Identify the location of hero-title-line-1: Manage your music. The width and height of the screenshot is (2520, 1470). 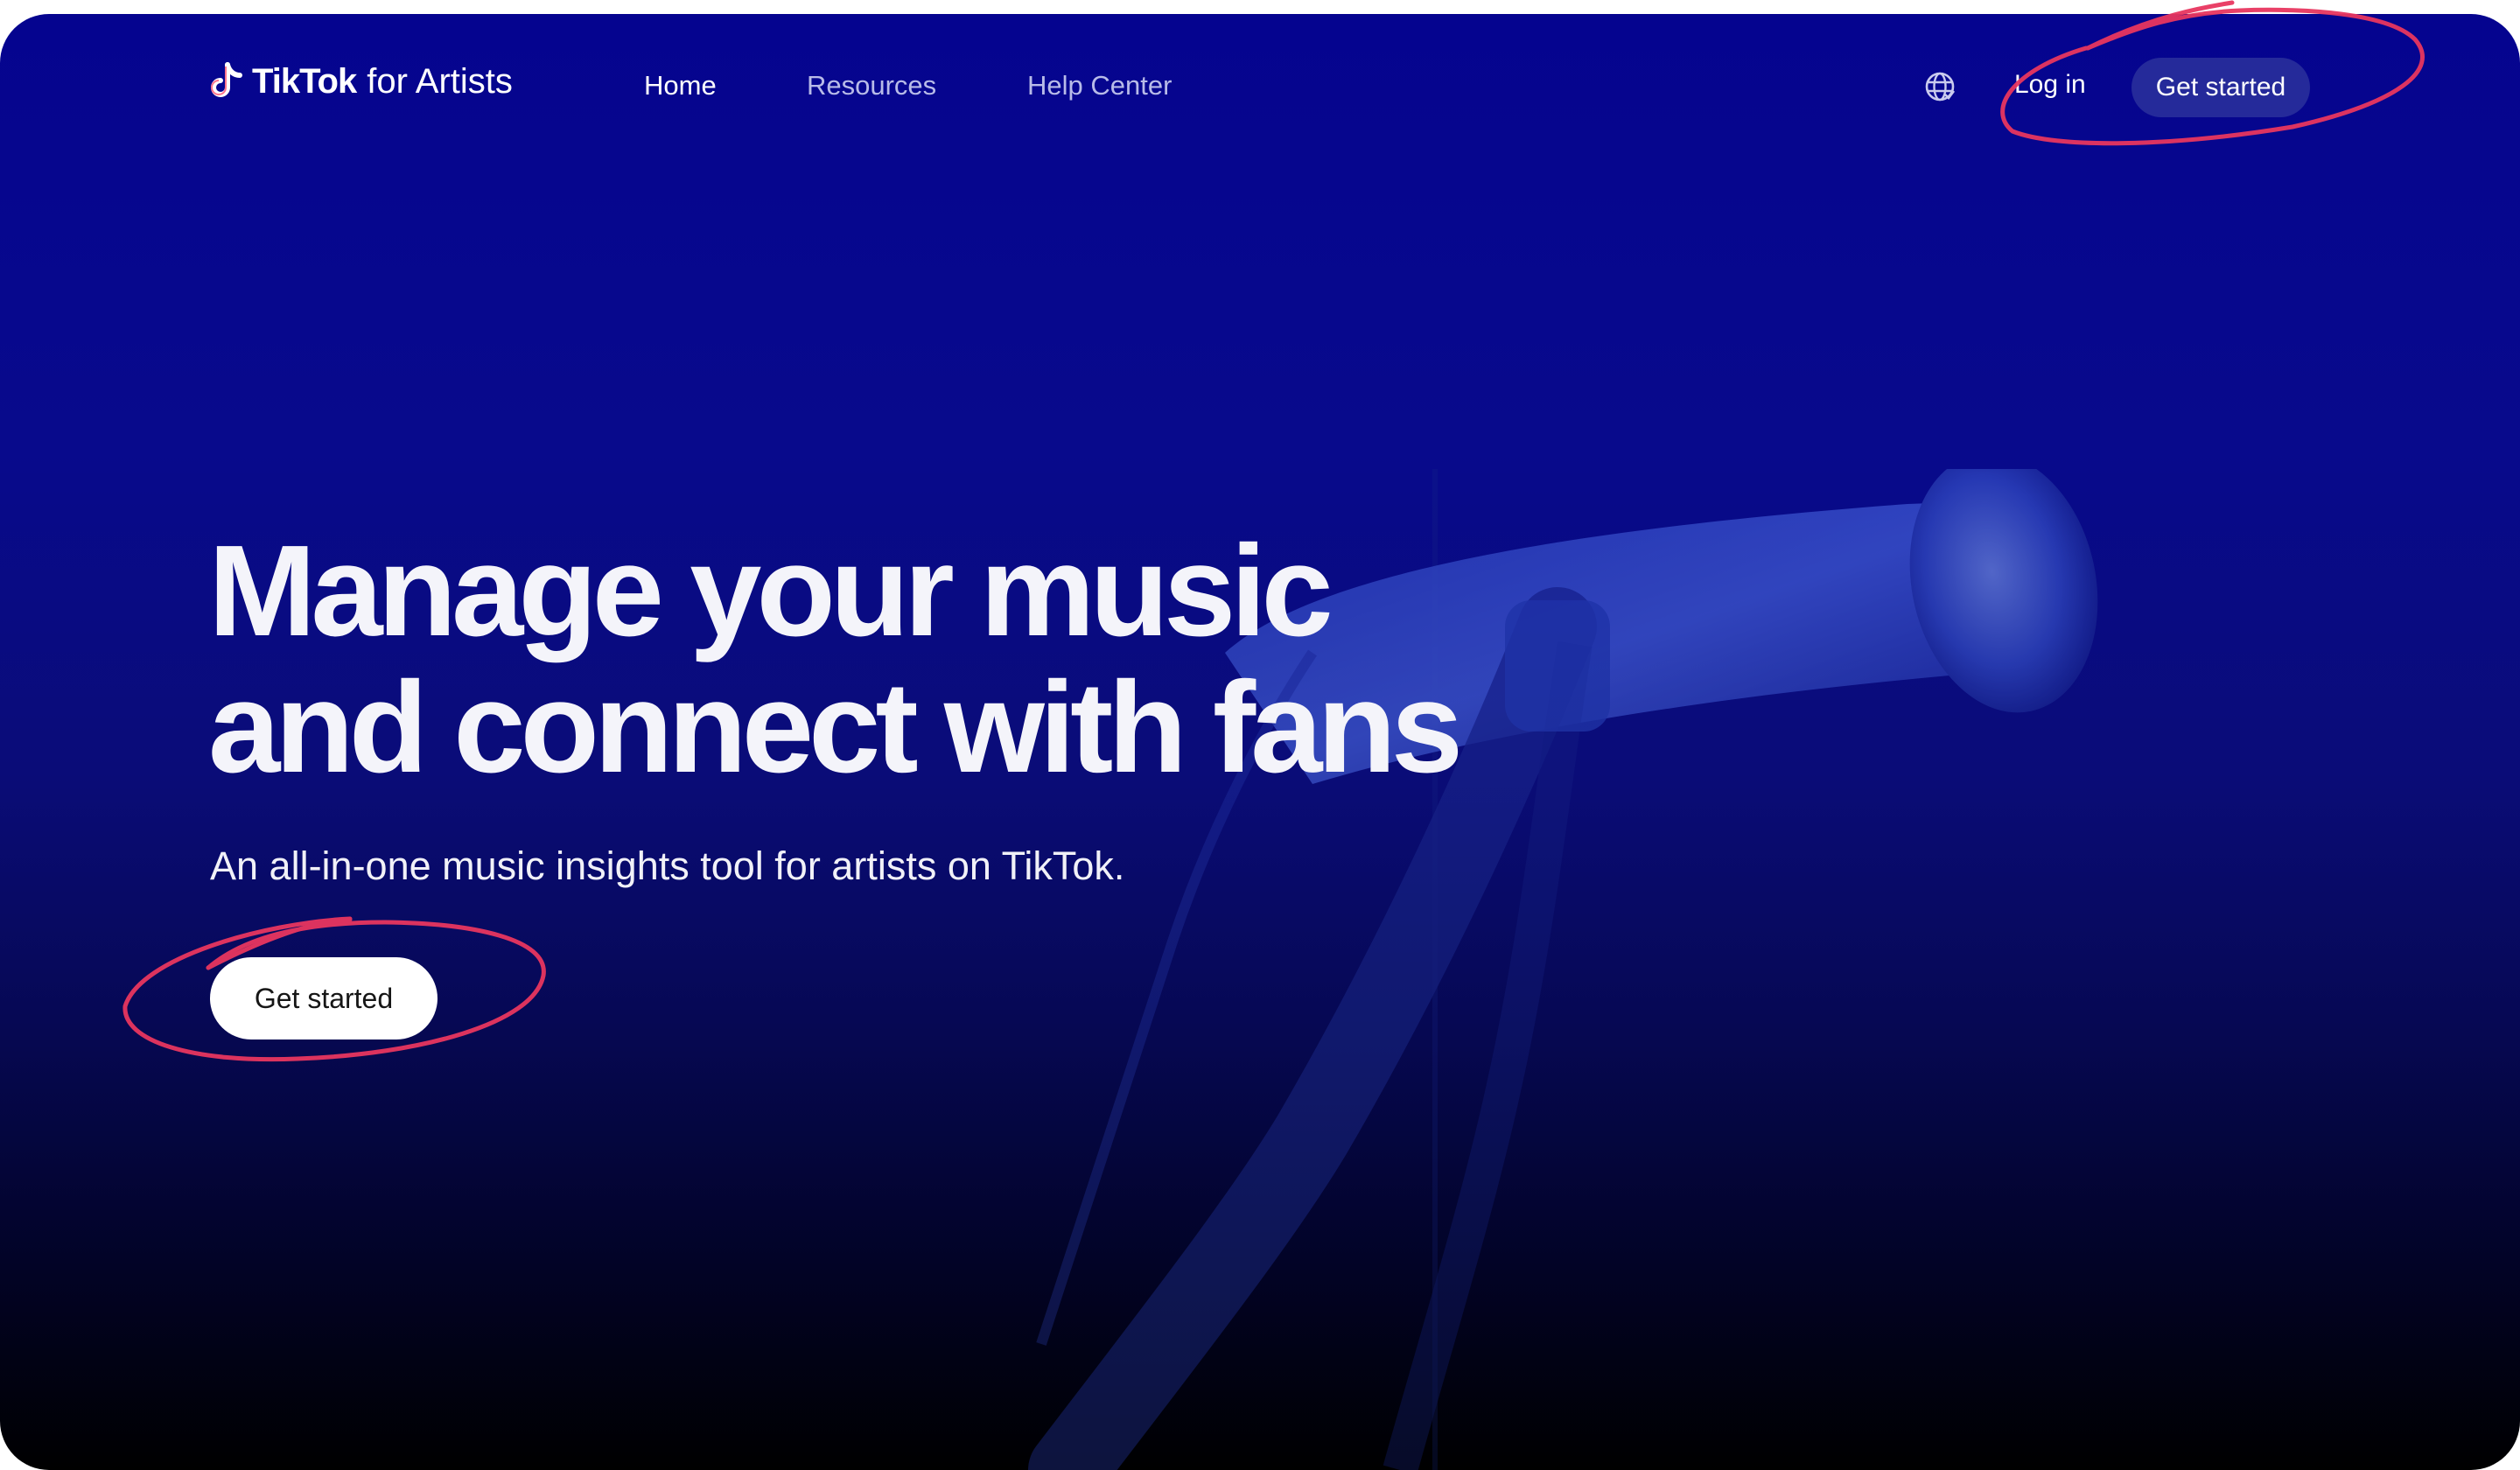
(771, 591).